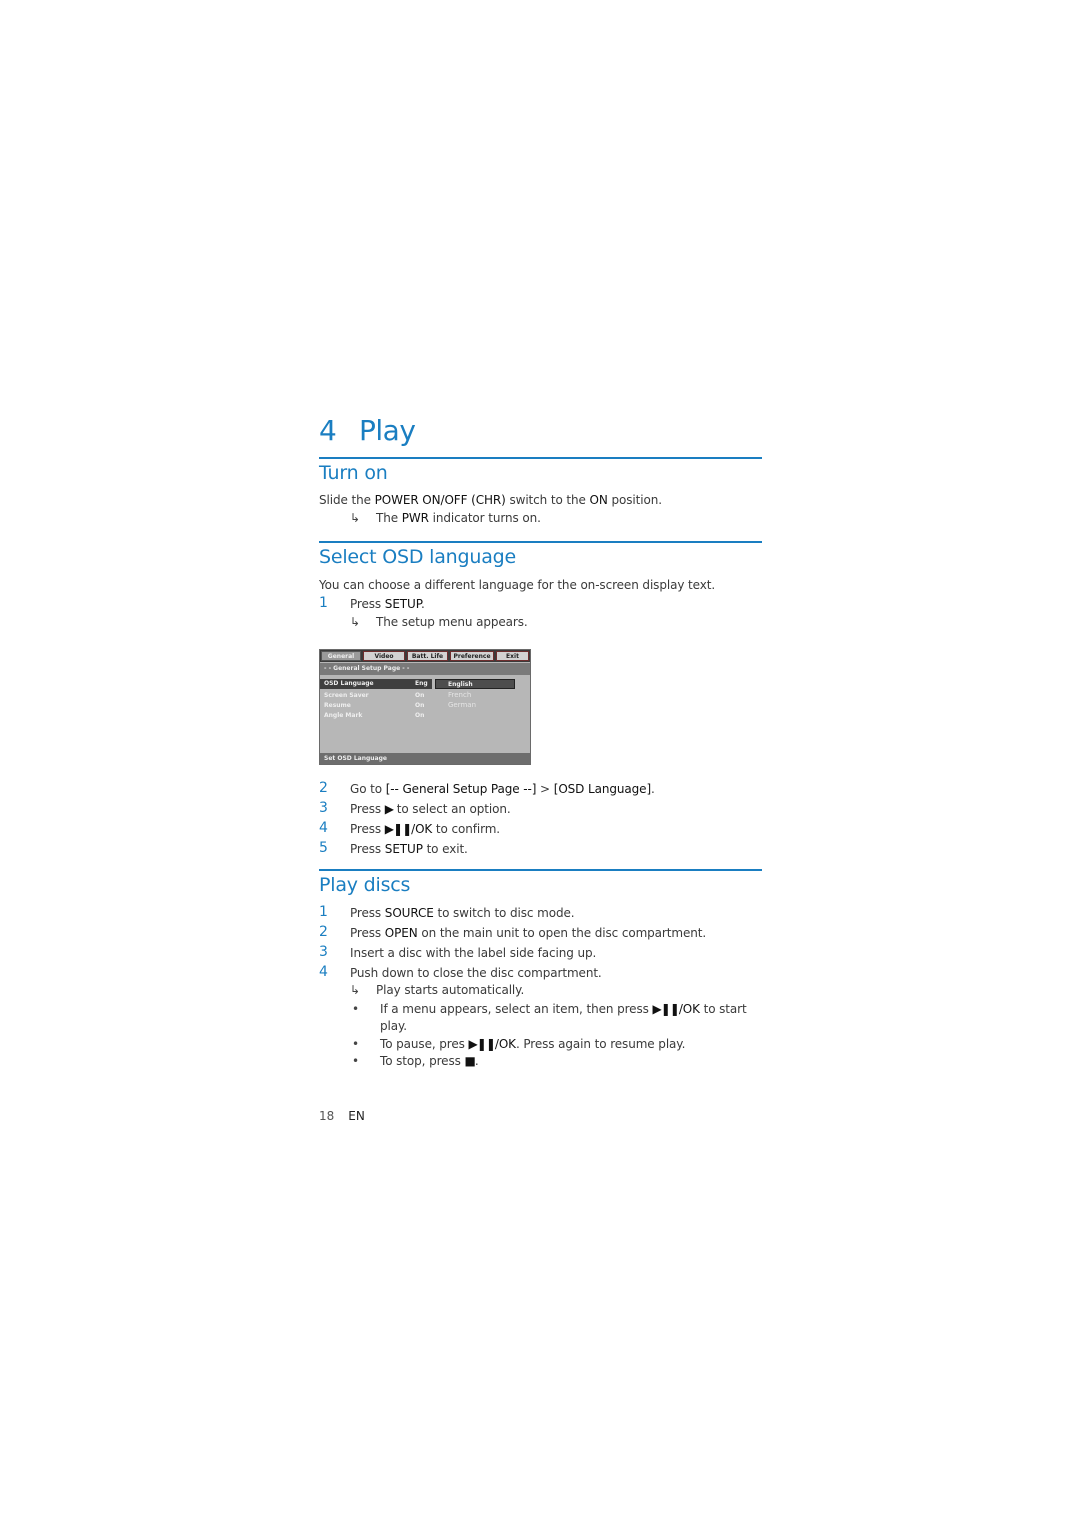 The height and width of the screenshot is (1528, 1080). Describe the element at coordinates (349, 683) in the screenshot. I see `osd-row-label: OSD Language` at that location.